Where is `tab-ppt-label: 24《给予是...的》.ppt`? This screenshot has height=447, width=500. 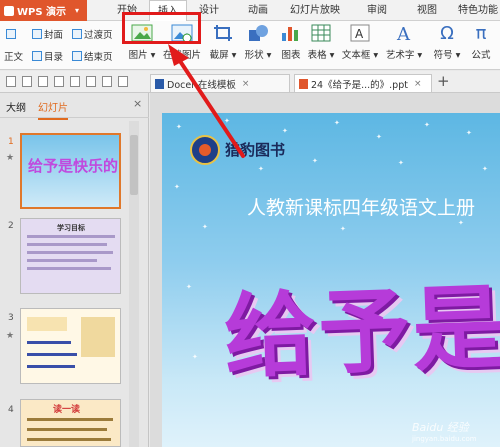
tab-ppt-label: 24《给予是...的》.ppt is located at coordinates (359, 85).